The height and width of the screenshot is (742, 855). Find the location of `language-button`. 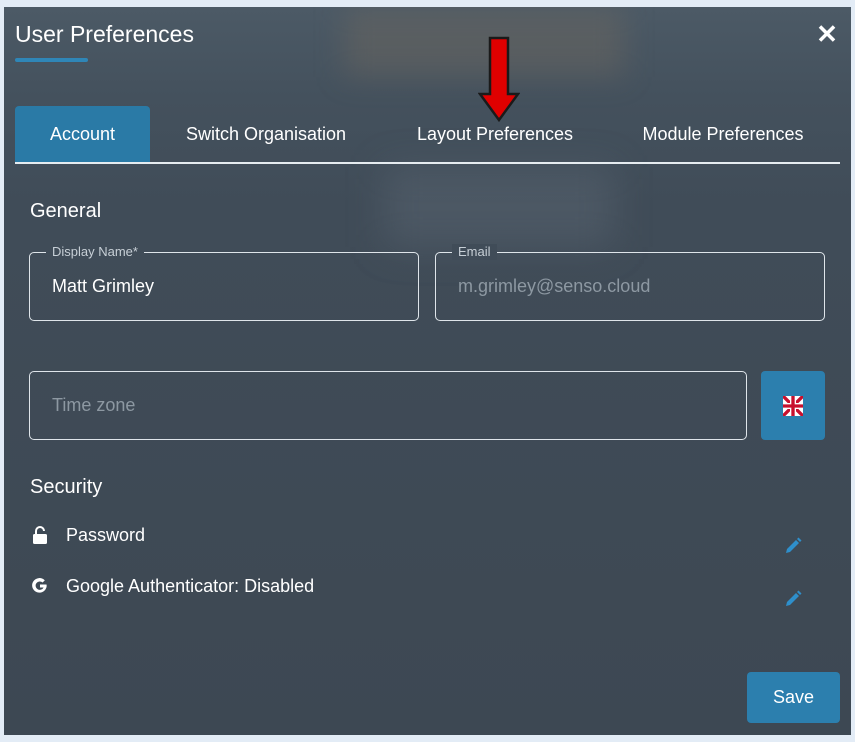

language-button is located at coordinates (793, 405).